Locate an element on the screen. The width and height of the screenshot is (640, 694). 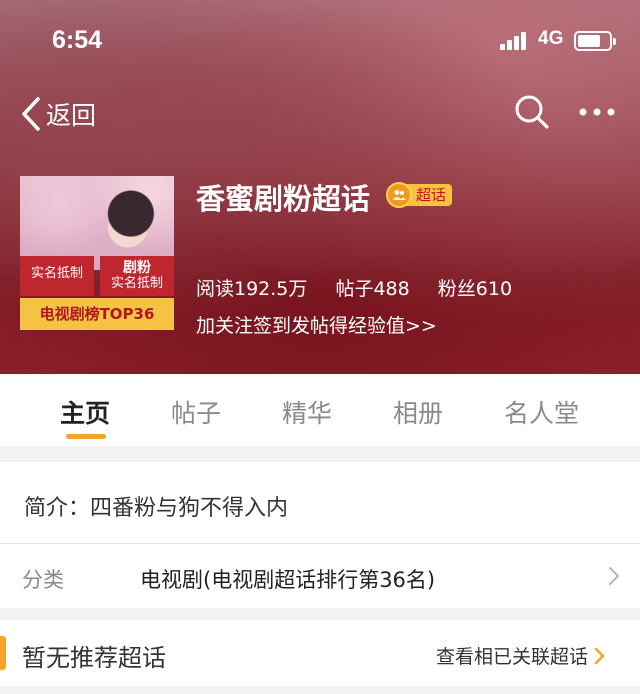
category-row: 分类 电视剧(电视剧超话排行第36名) is located at coordinates (320, 576).